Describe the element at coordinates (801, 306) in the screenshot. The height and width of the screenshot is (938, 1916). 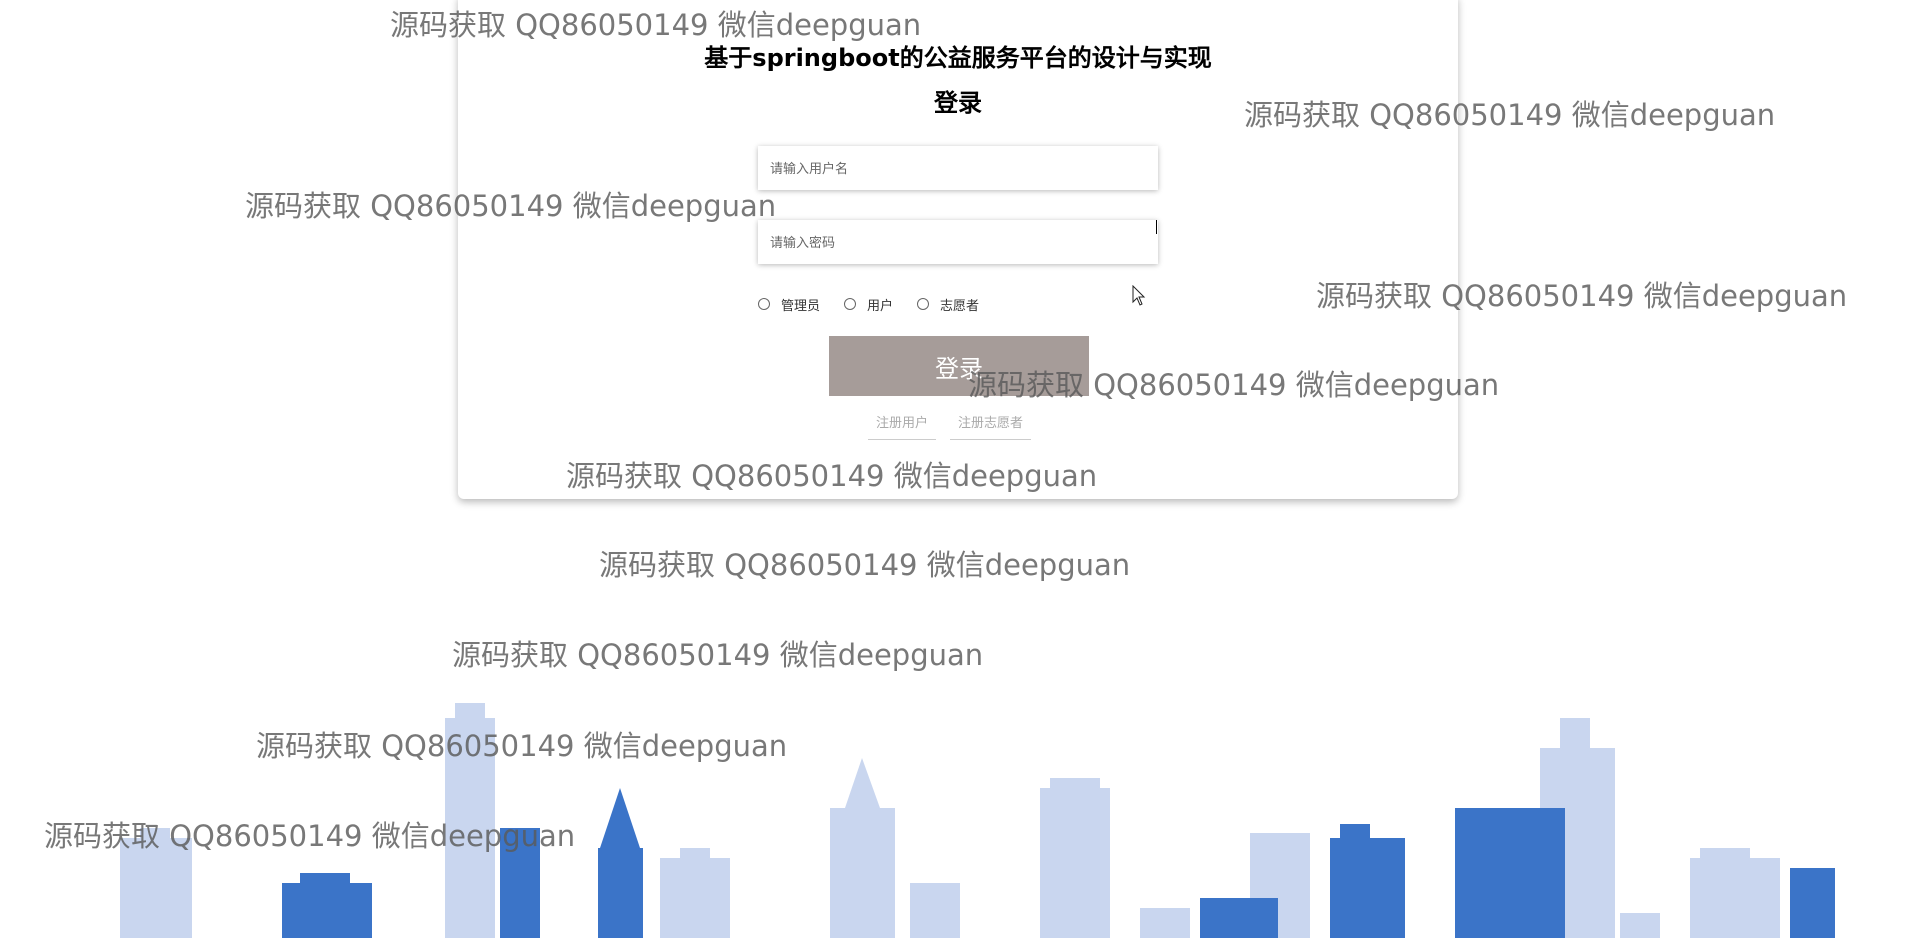
I see `role-label-admin: 管理员` at that location.